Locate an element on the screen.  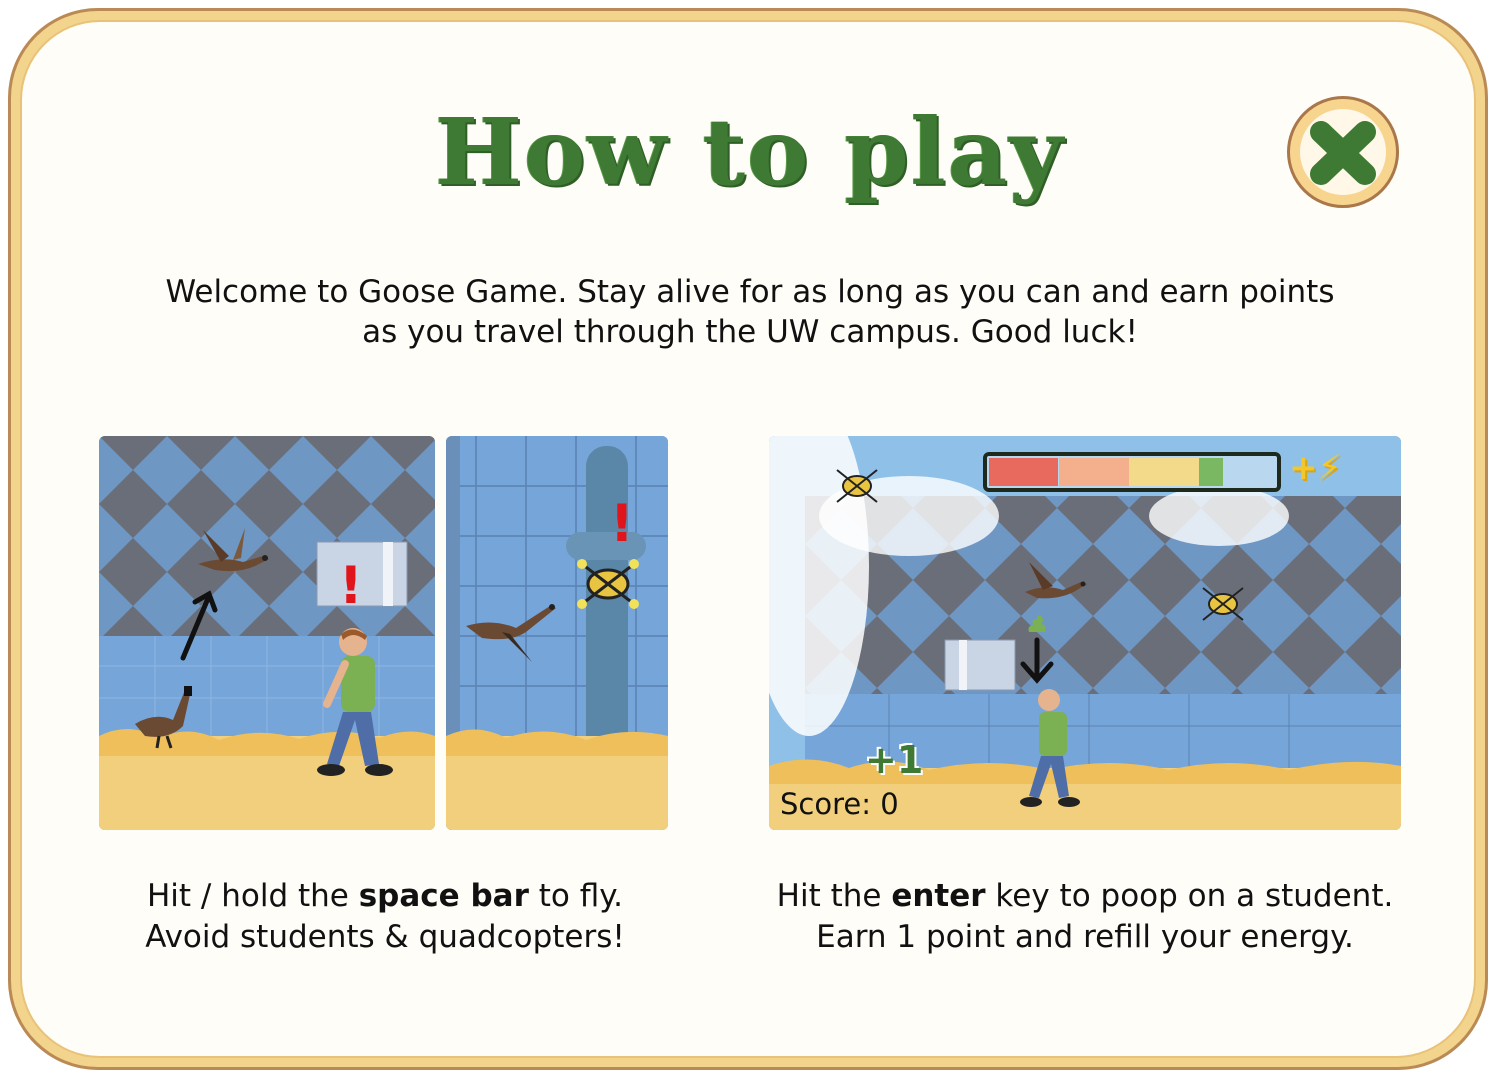
fly-caption-post: to fly. is located at coordinates (575, 896).